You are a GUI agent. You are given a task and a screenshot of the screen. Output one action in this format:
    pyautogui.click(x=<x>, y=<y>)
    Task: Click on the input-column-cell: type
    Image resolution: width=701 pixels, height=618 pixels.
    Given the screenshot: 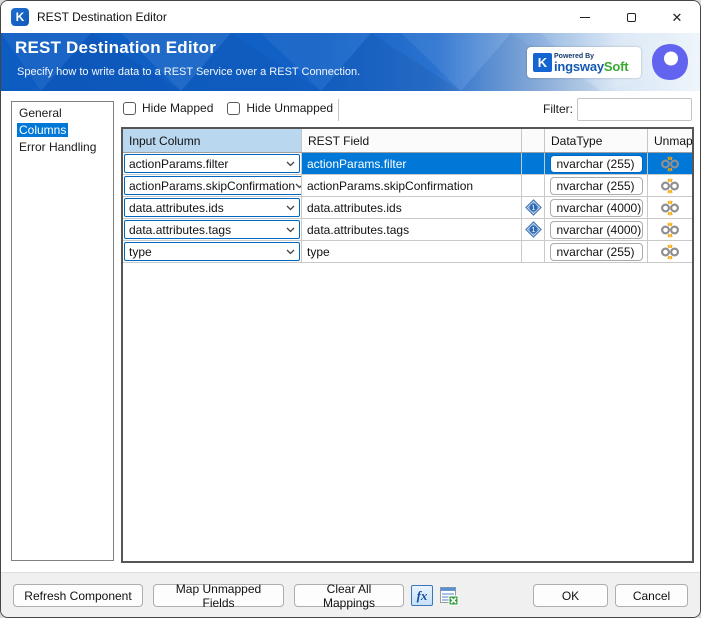 What is the action you would take?
    pyautogui.click(x=212, y=252)
    